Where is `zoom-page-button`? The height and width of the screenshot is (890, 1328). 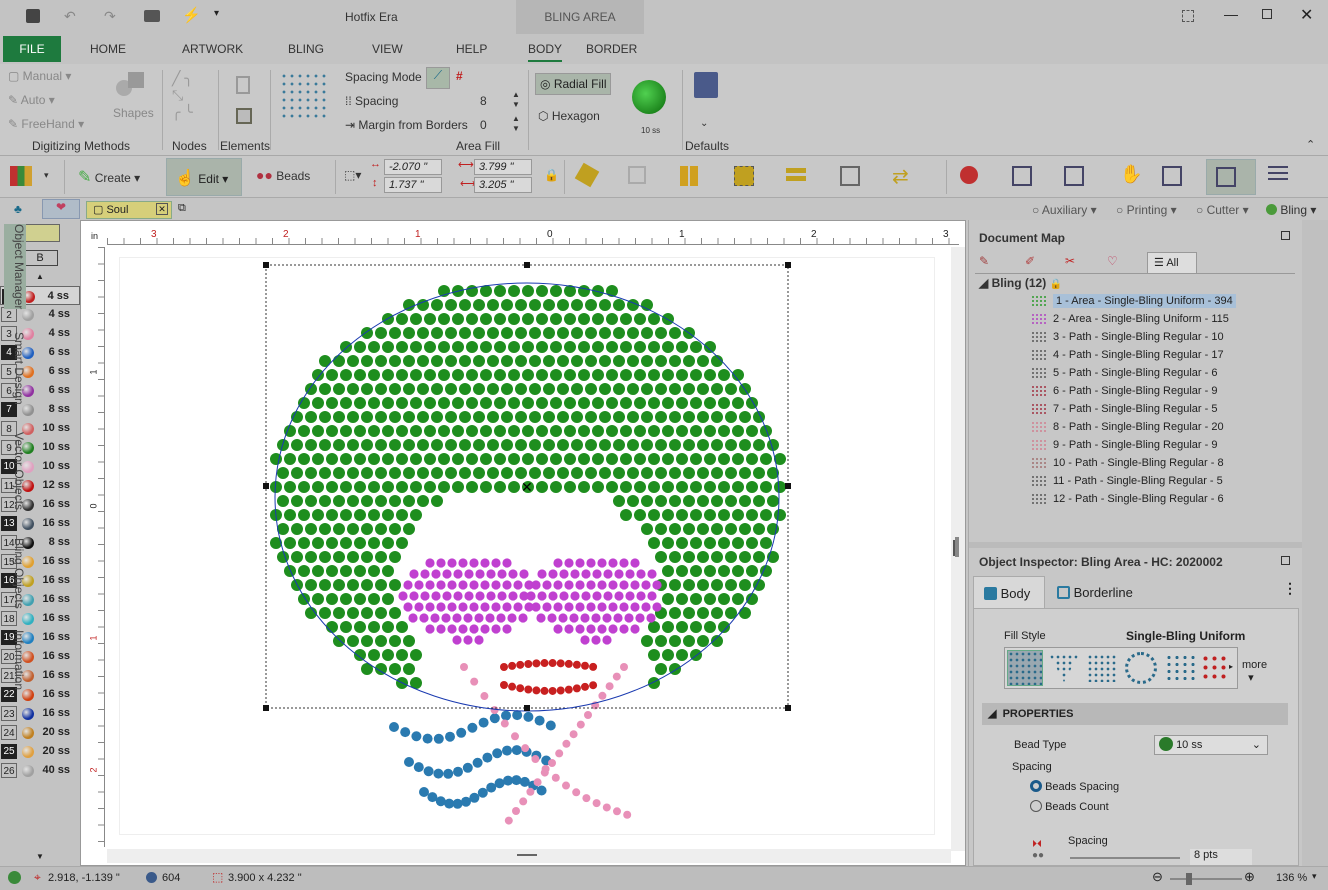 zoom-page-button is located at coordinates (1231, 177).